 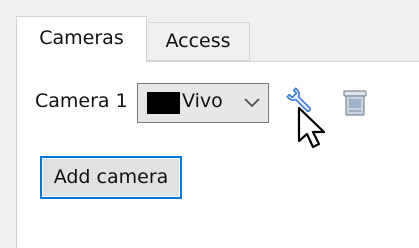 I want to click on camera-label: Camera 1, so click(x=81, y=101).